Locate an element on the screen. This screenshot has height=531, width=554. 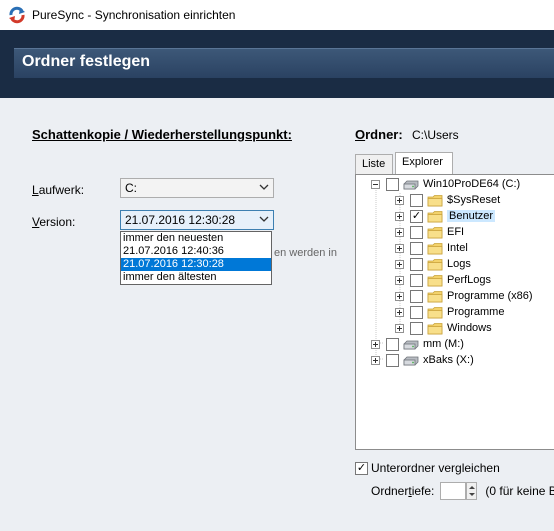
depth-label-pre: Ordner is located at coordinates (390, 491).